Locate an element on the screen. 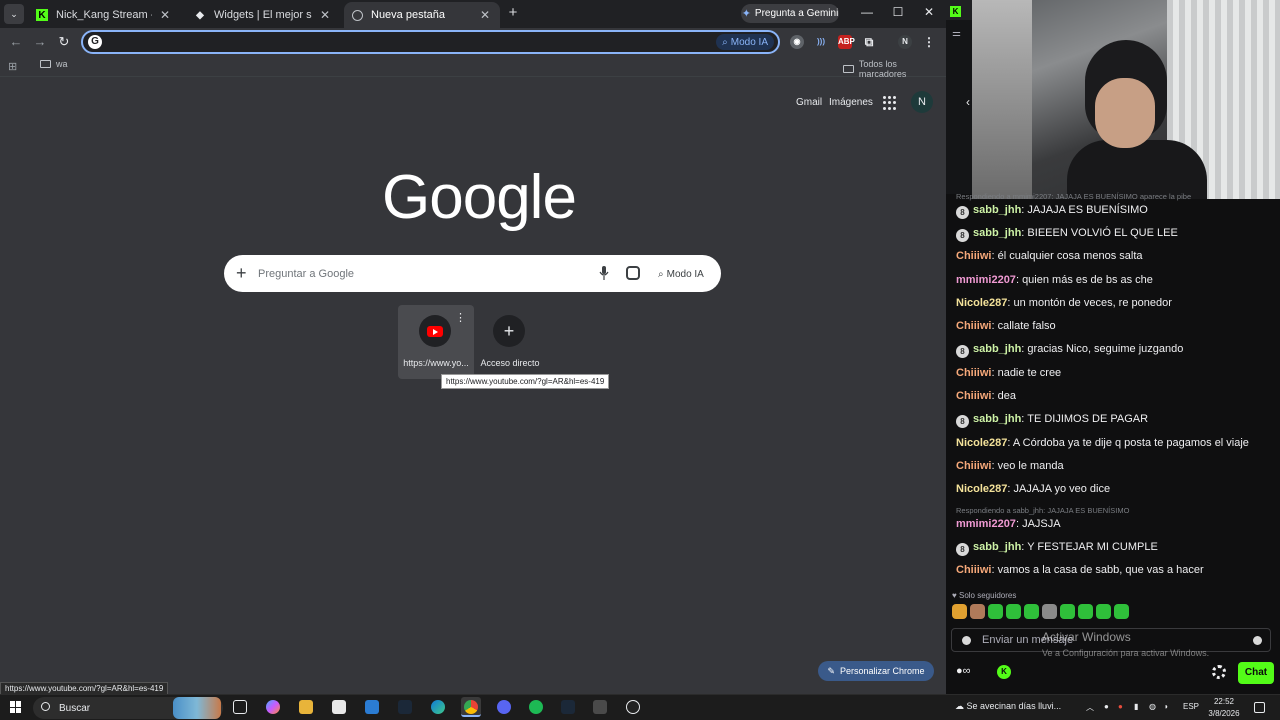 The width and height of the screenshot is (1280, 720). tab-kick: K Nick_Kang Stream - Watch Live ✕ is located at coordinates (104, 15).